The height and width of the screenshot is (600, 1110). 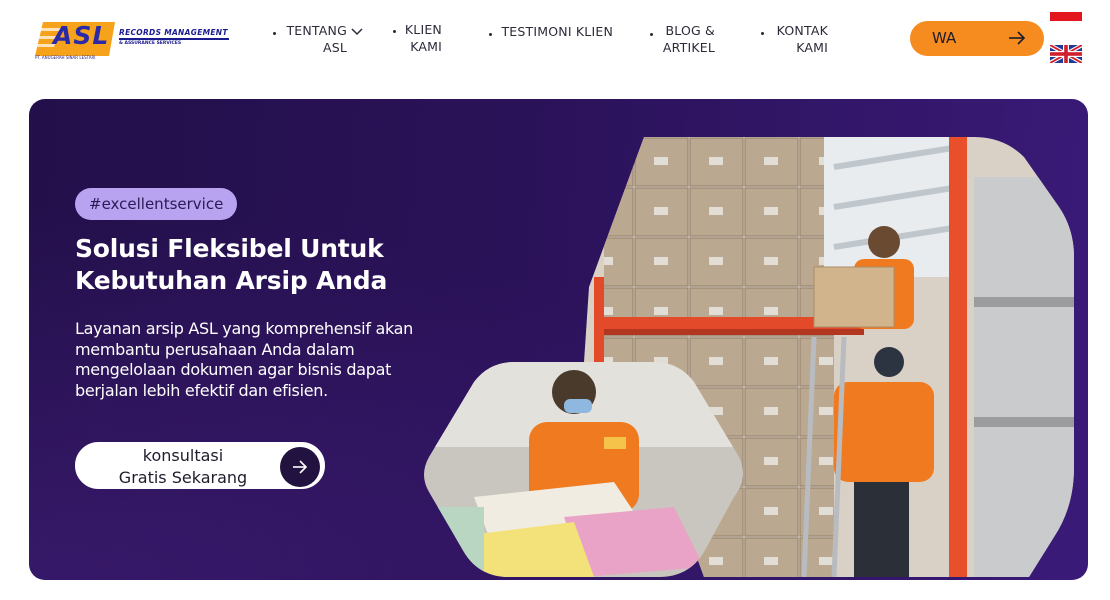 What do you see at coordinates (977, 38) in the screenshot?
I see `whatsapp-button: WA` at bounding box center [977, 38].